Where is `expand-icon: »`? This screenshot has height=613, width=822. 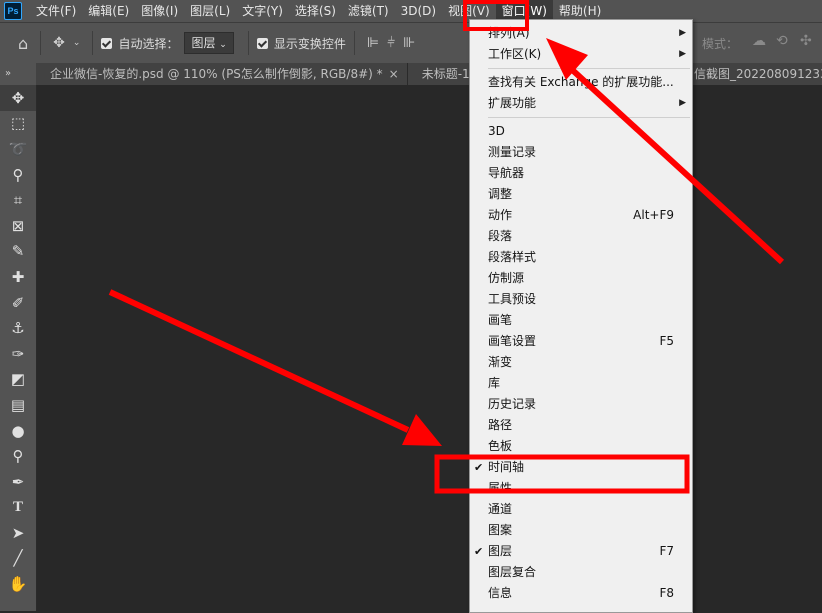 expand-icon: » is located at coordinates (18, 74).